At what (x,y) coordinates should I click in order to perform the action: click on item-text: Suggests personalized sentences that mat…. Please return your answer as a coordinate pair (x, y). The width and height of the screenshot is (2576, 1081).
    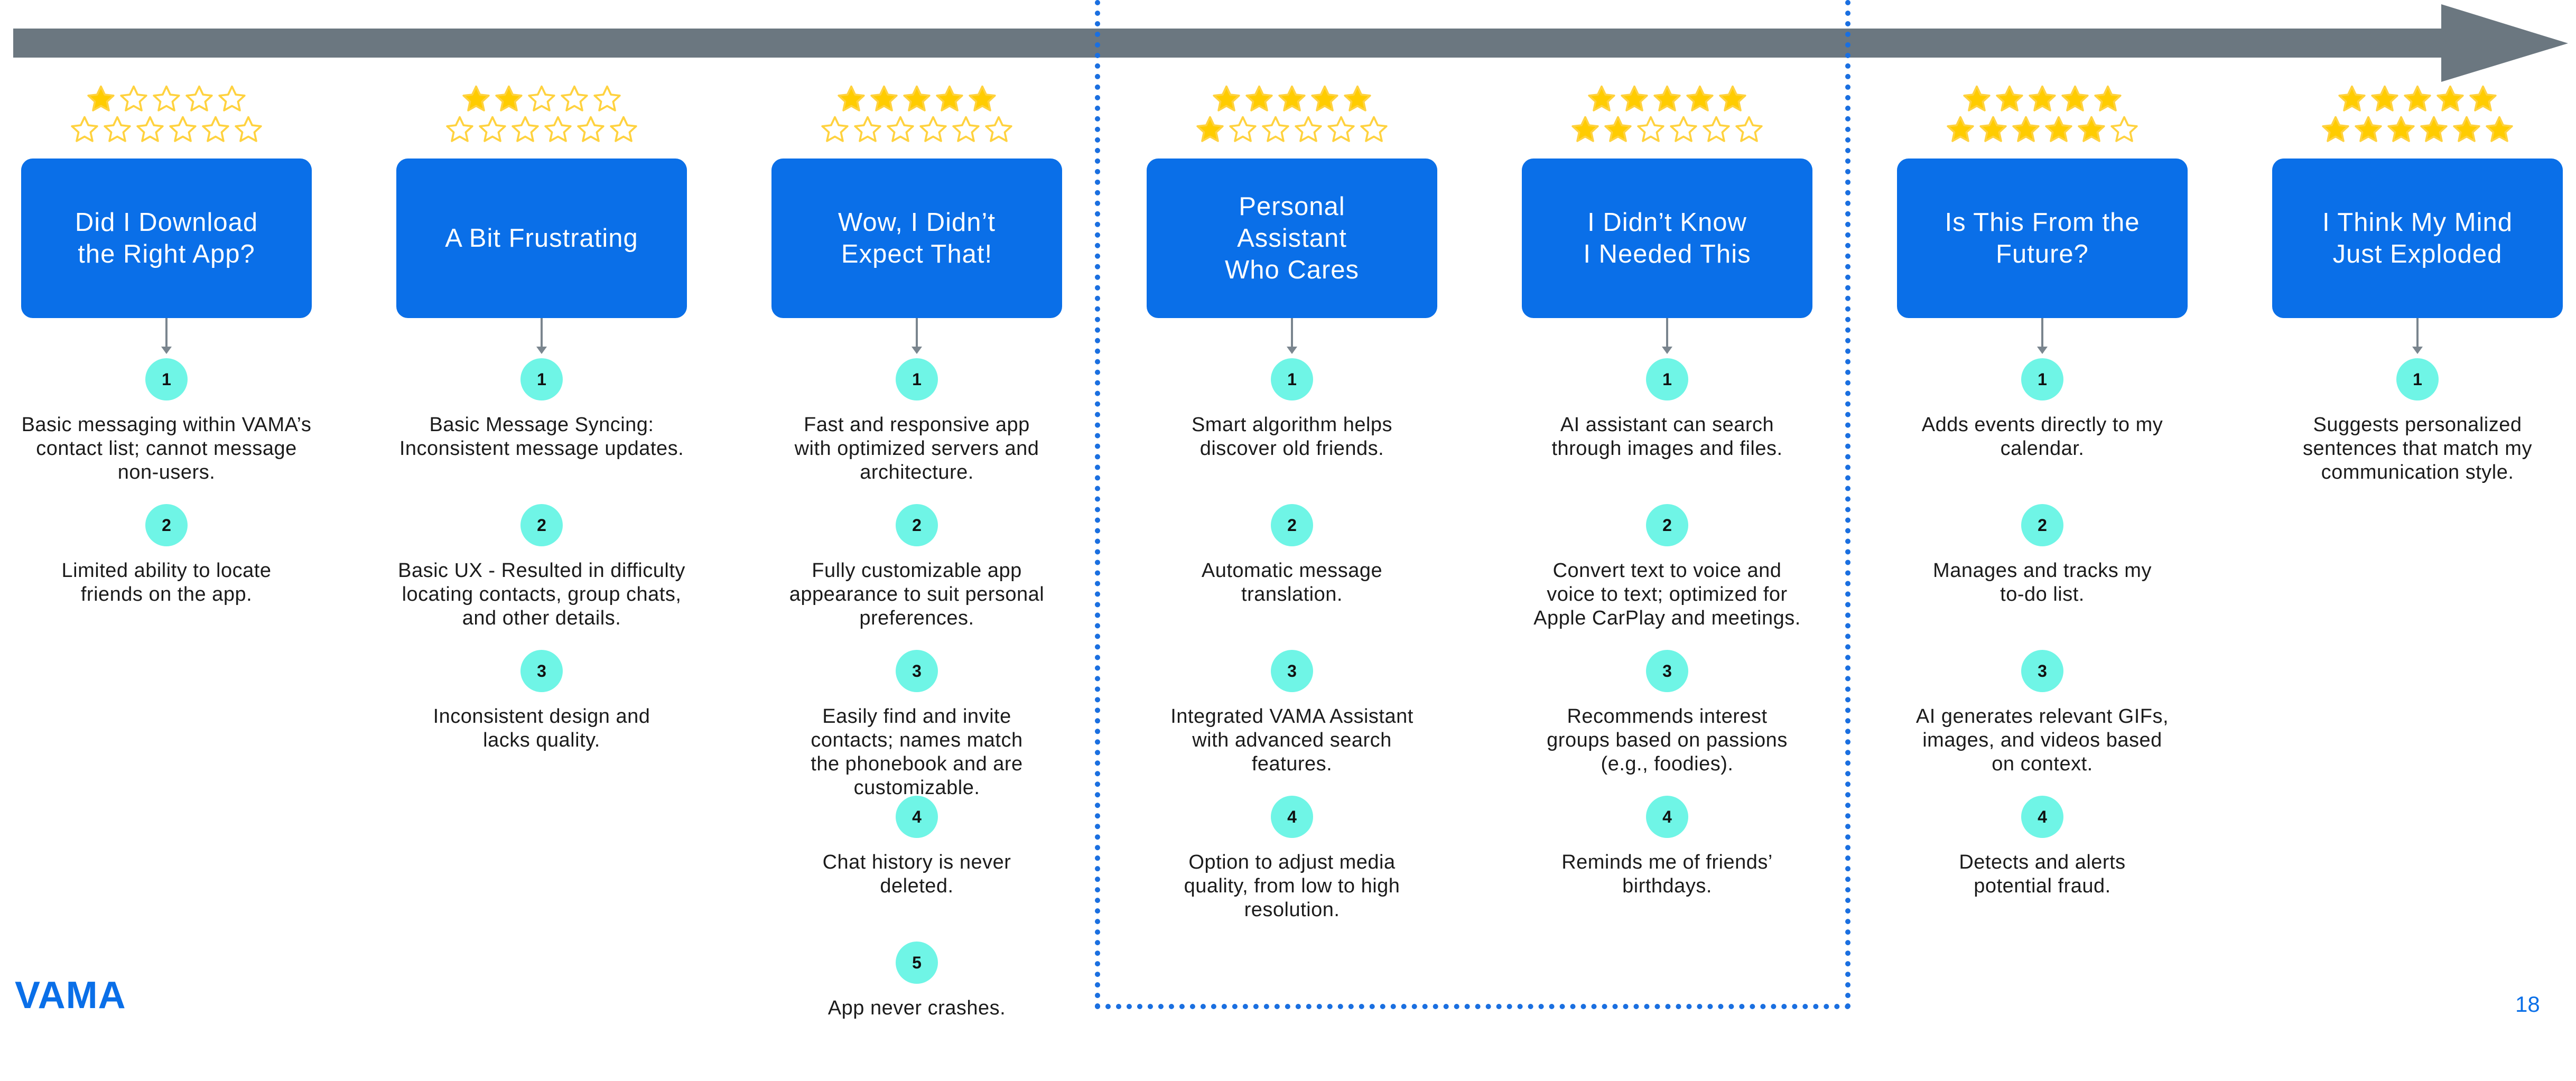
    Looking at the image, I should click on (2417, 448).